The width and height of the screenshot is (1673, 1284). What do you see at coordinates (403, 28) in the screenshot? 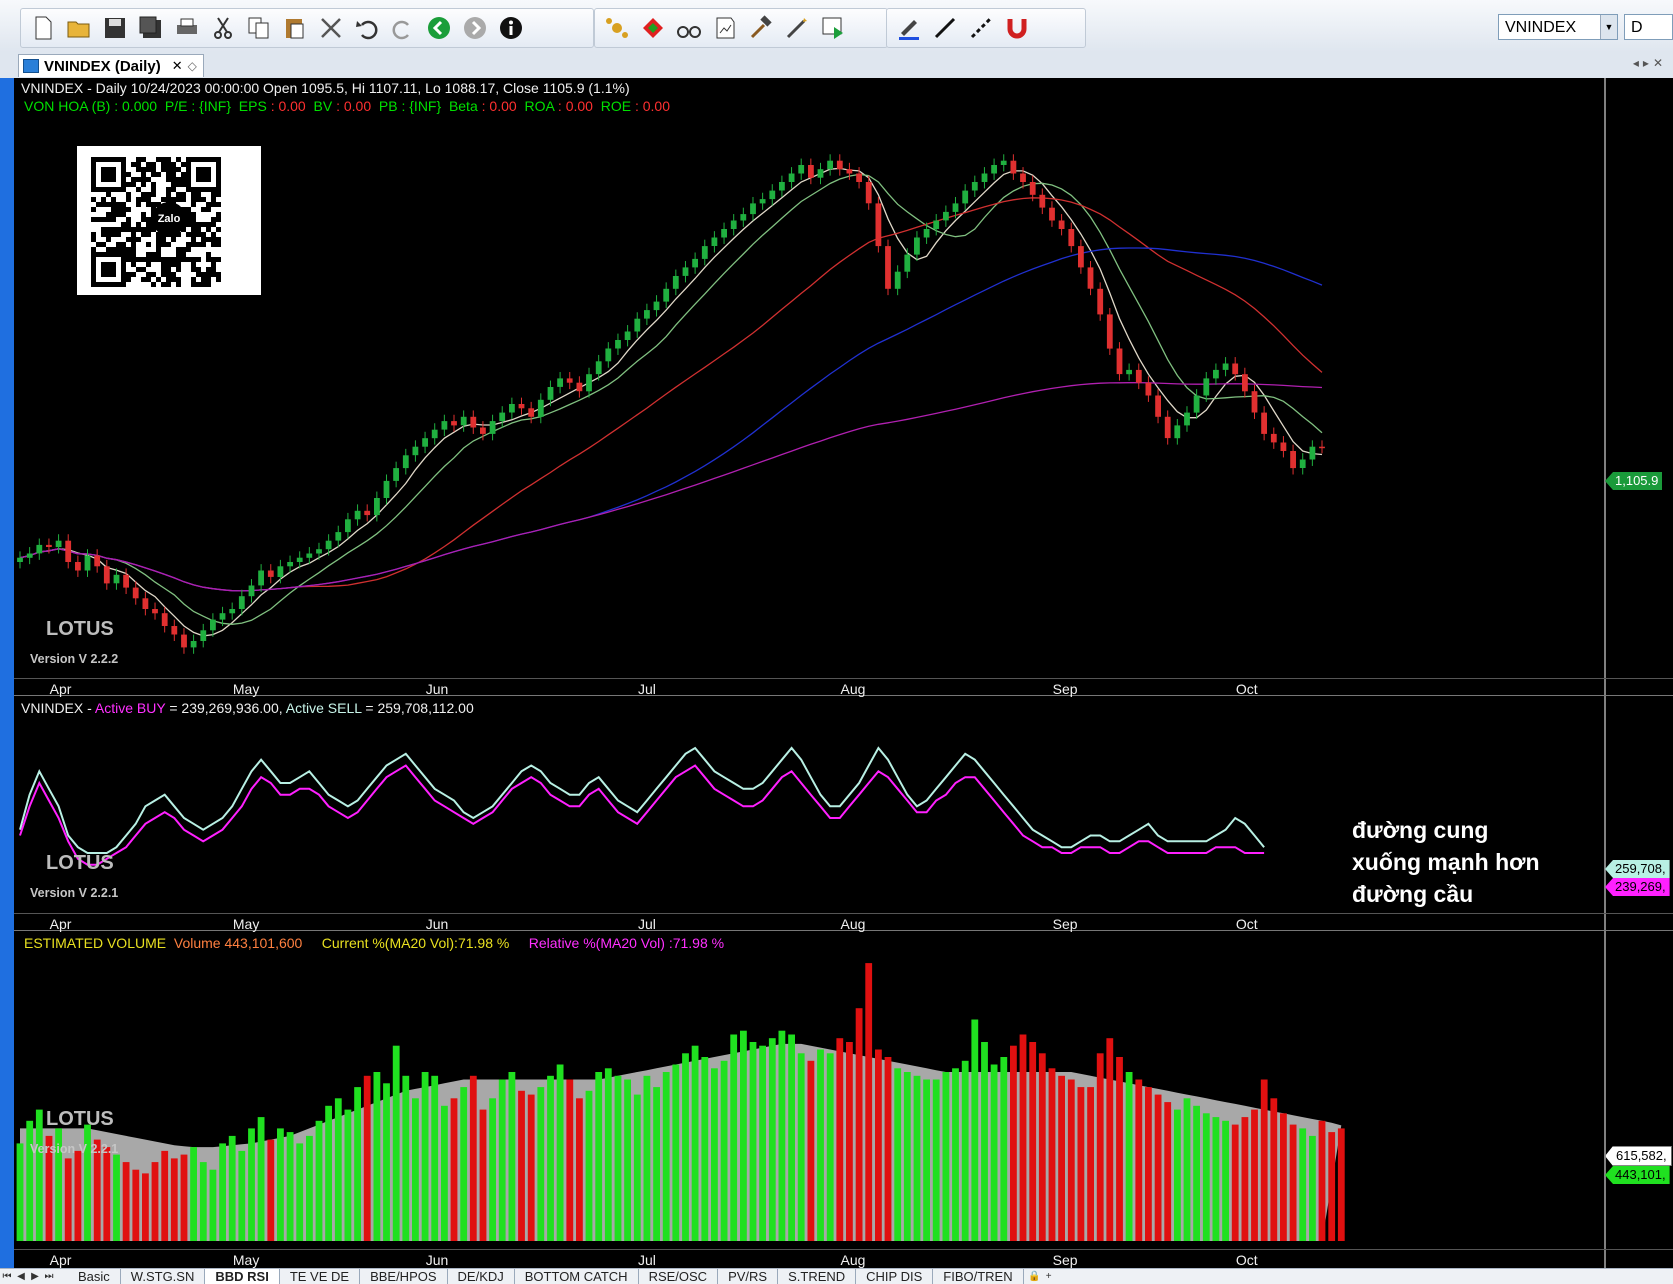
I see `redo-icon` at bounding box center [403, 28].